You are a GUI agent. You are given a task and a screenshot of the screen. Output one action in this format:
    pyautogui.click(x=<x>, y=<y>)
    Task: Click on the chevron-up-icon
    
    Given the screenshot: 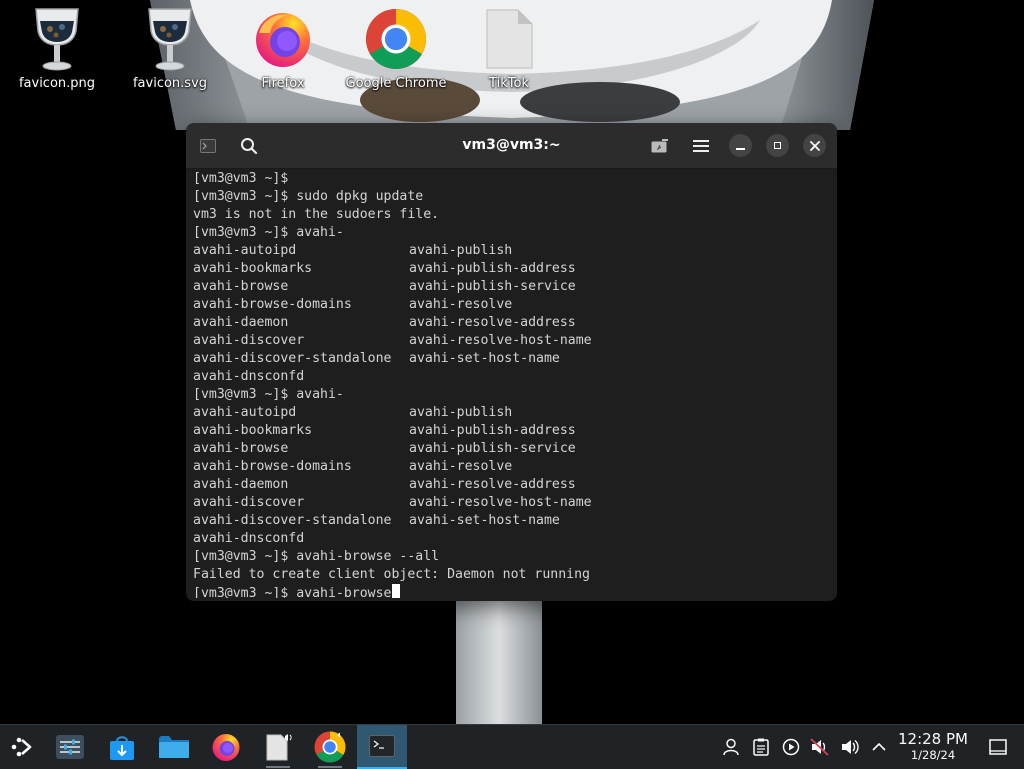 What is the action you would take?
    pyautogui.click(x=879, y=747)
    